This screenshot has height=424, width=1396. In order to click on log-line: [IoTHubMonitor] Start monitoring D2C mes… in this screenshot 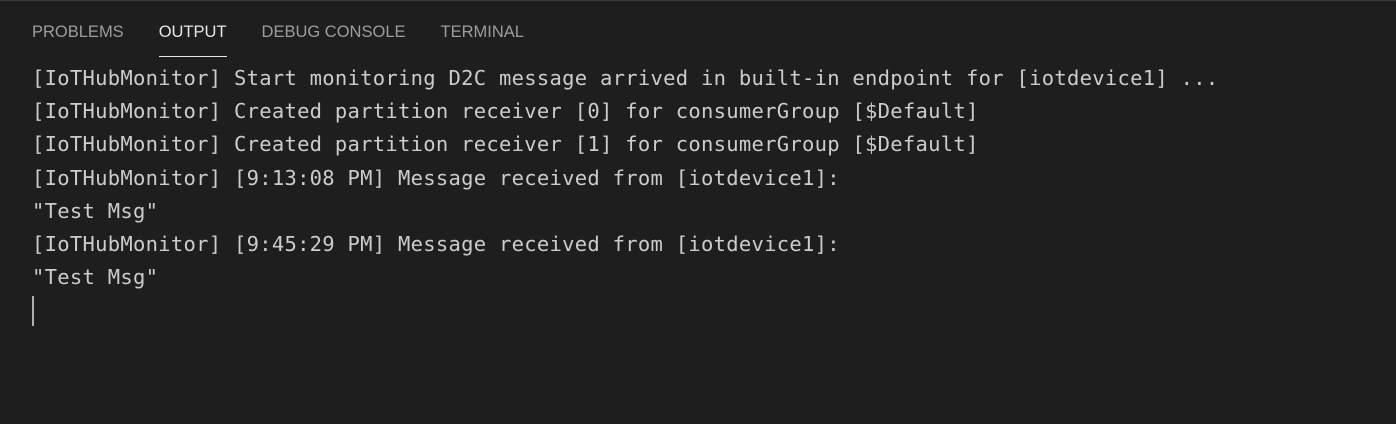, I will do `click(625, 78)`.